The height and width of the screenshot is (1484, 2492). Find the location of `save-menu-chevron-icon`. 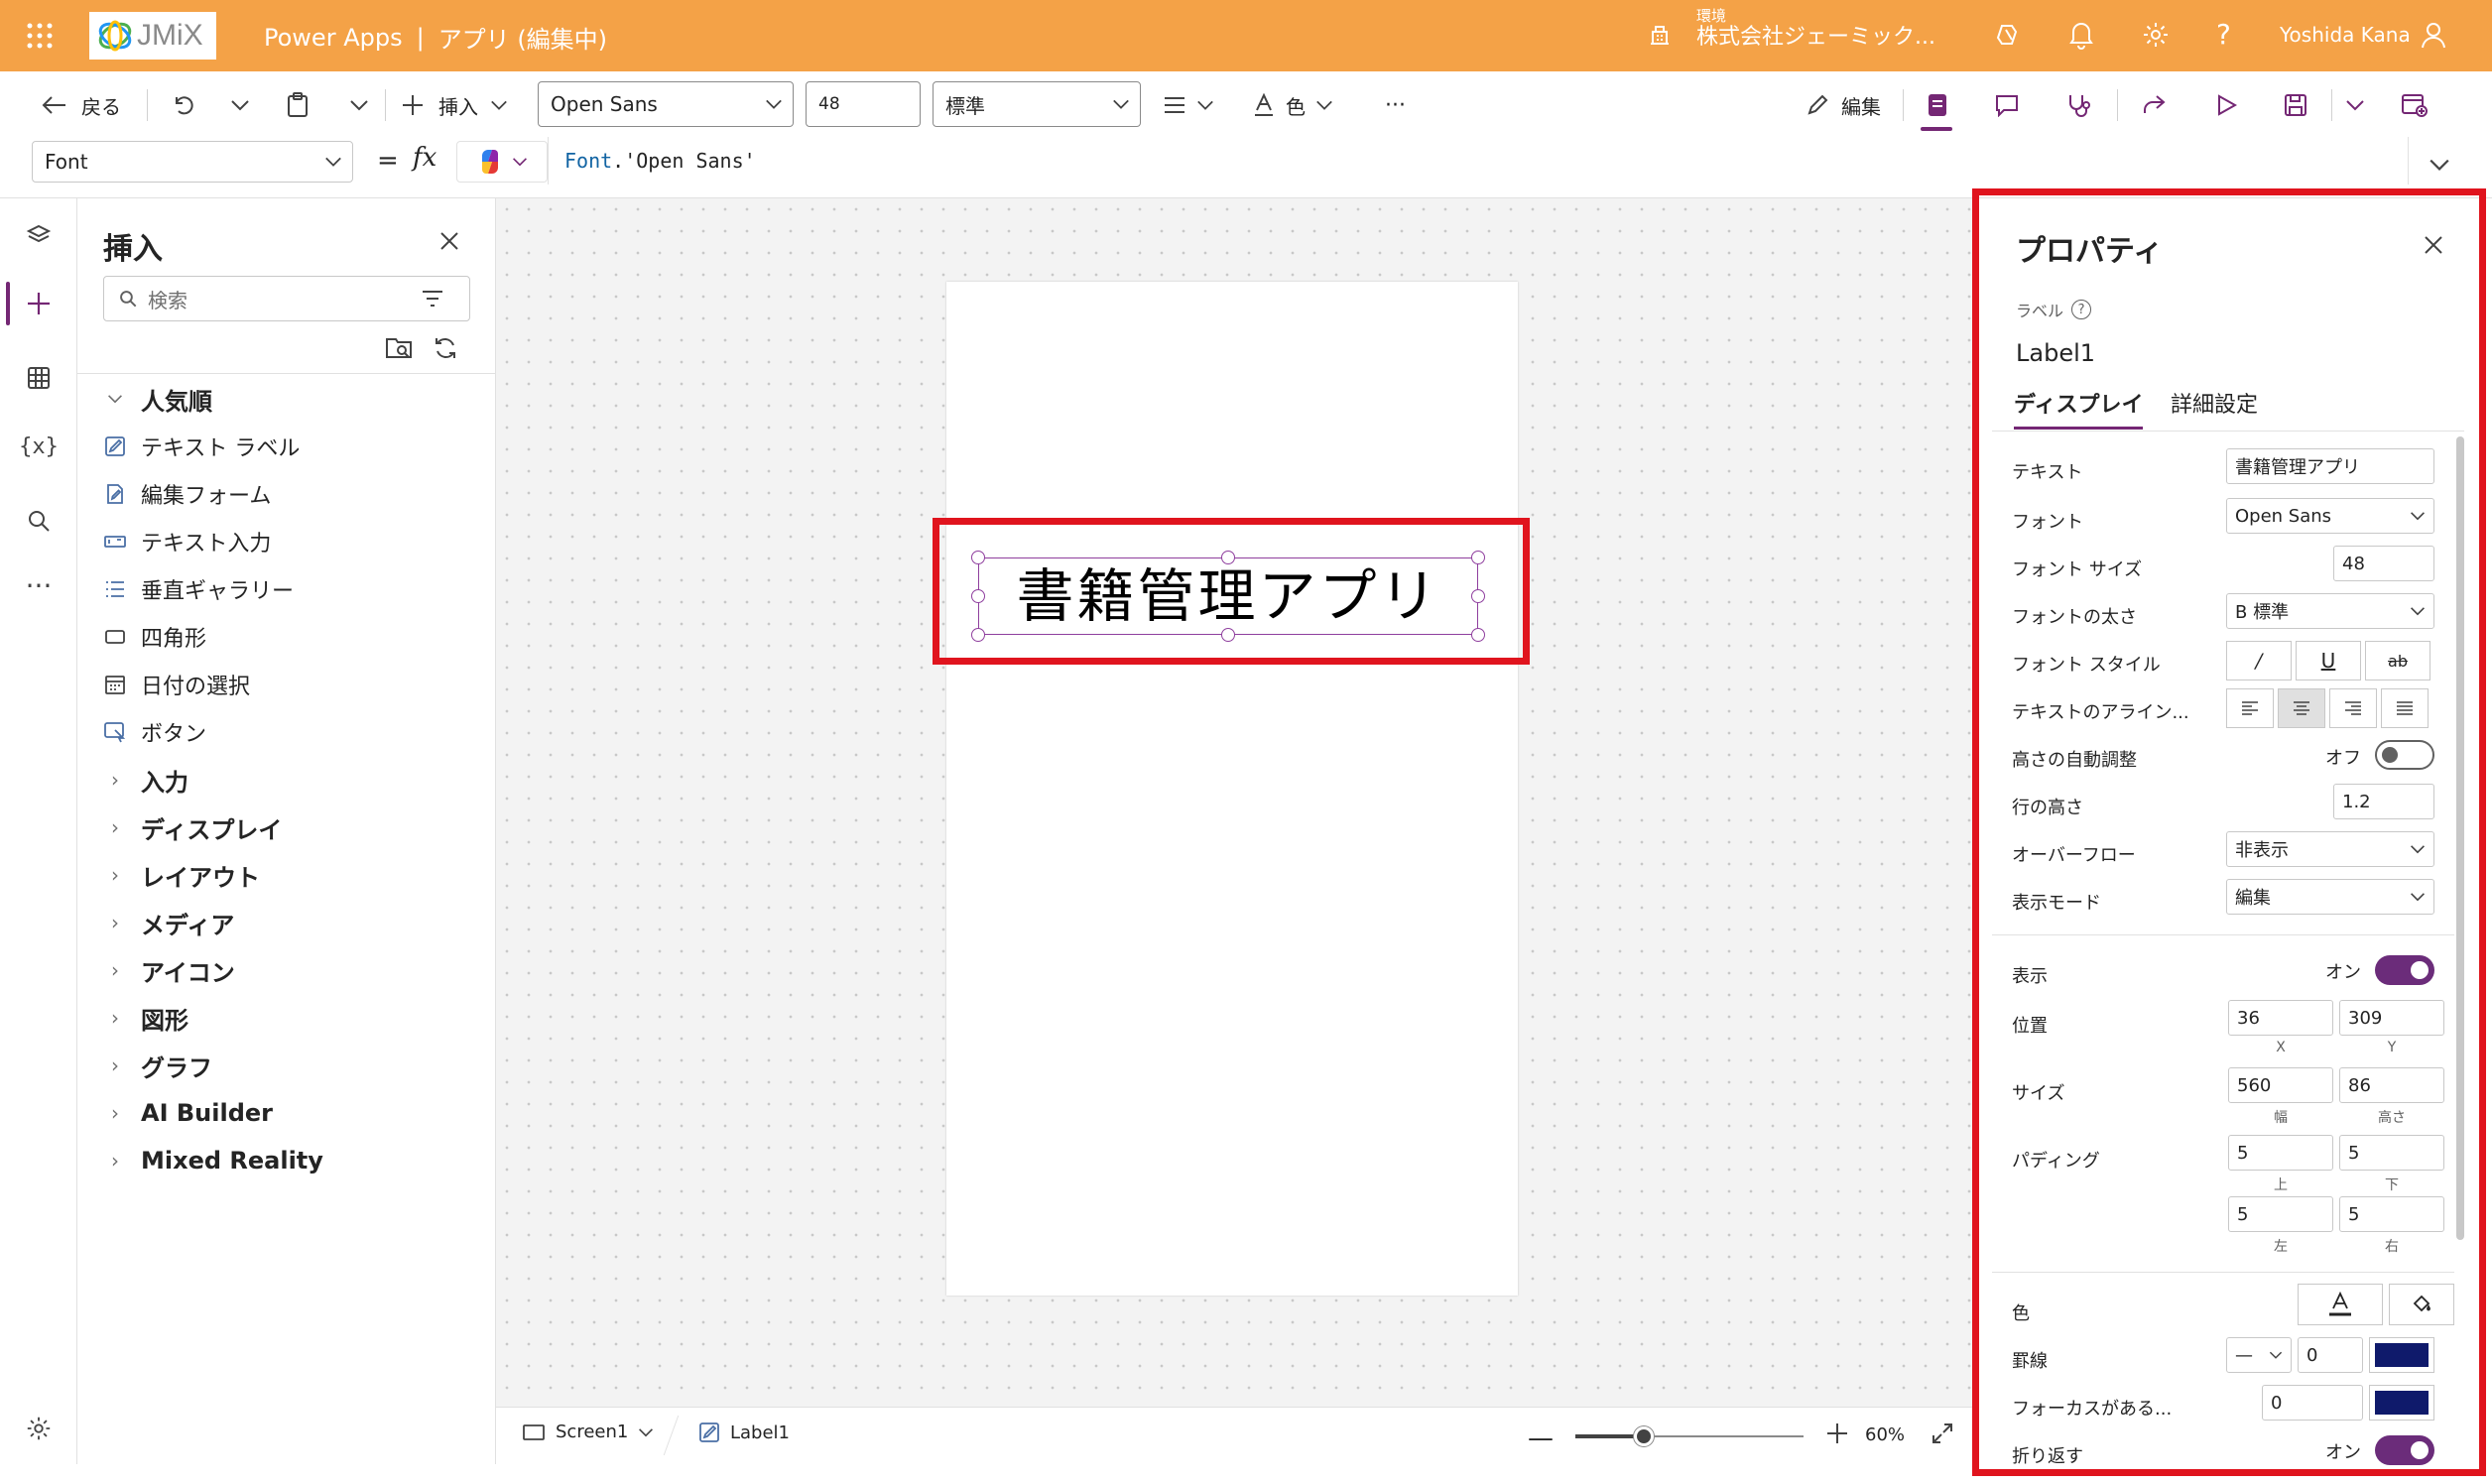

save-menu-chevron-icon is located at coordinates (2355, 105).